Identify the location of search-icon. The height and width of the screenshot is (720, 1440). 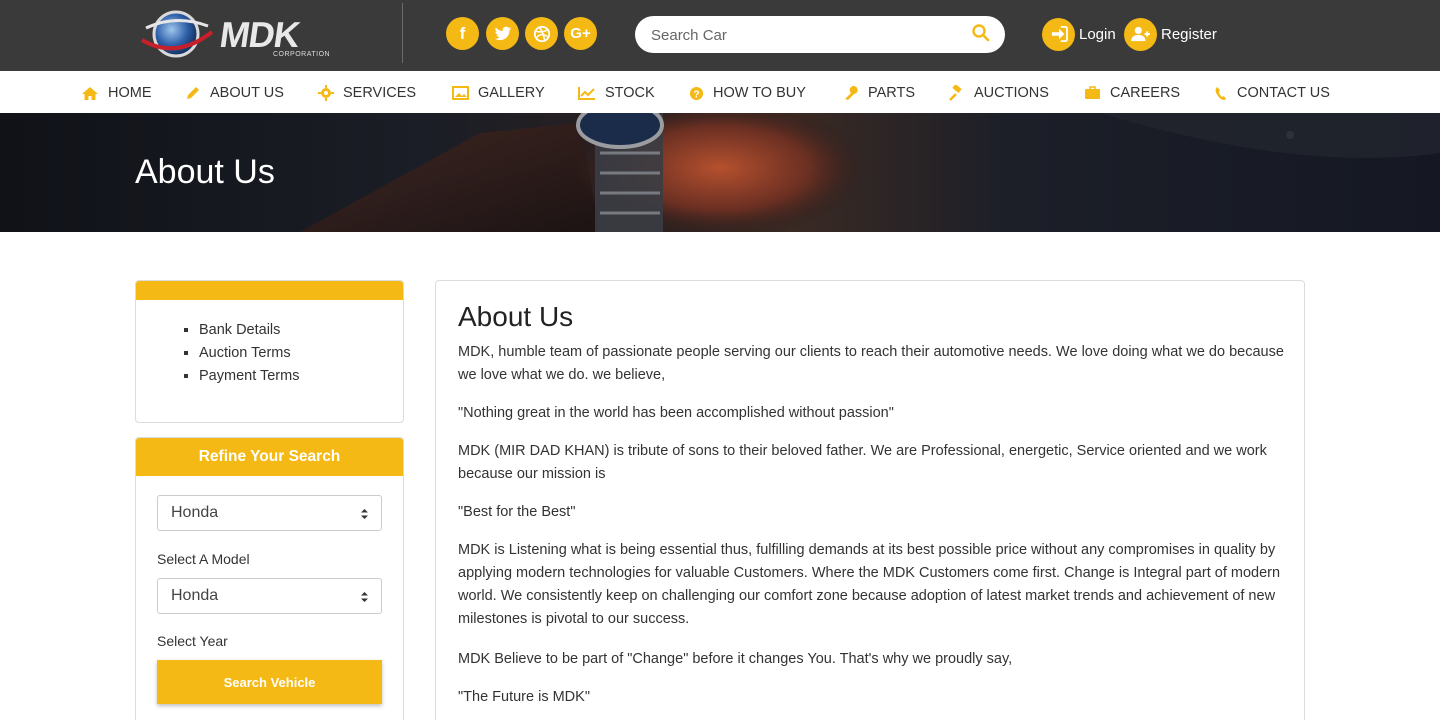
(981, 33).